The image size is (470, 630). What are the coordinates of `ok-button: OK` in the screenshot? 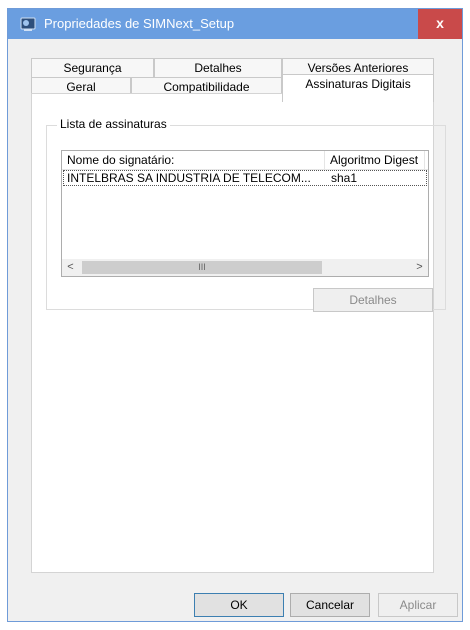 It's located at (239, 605).